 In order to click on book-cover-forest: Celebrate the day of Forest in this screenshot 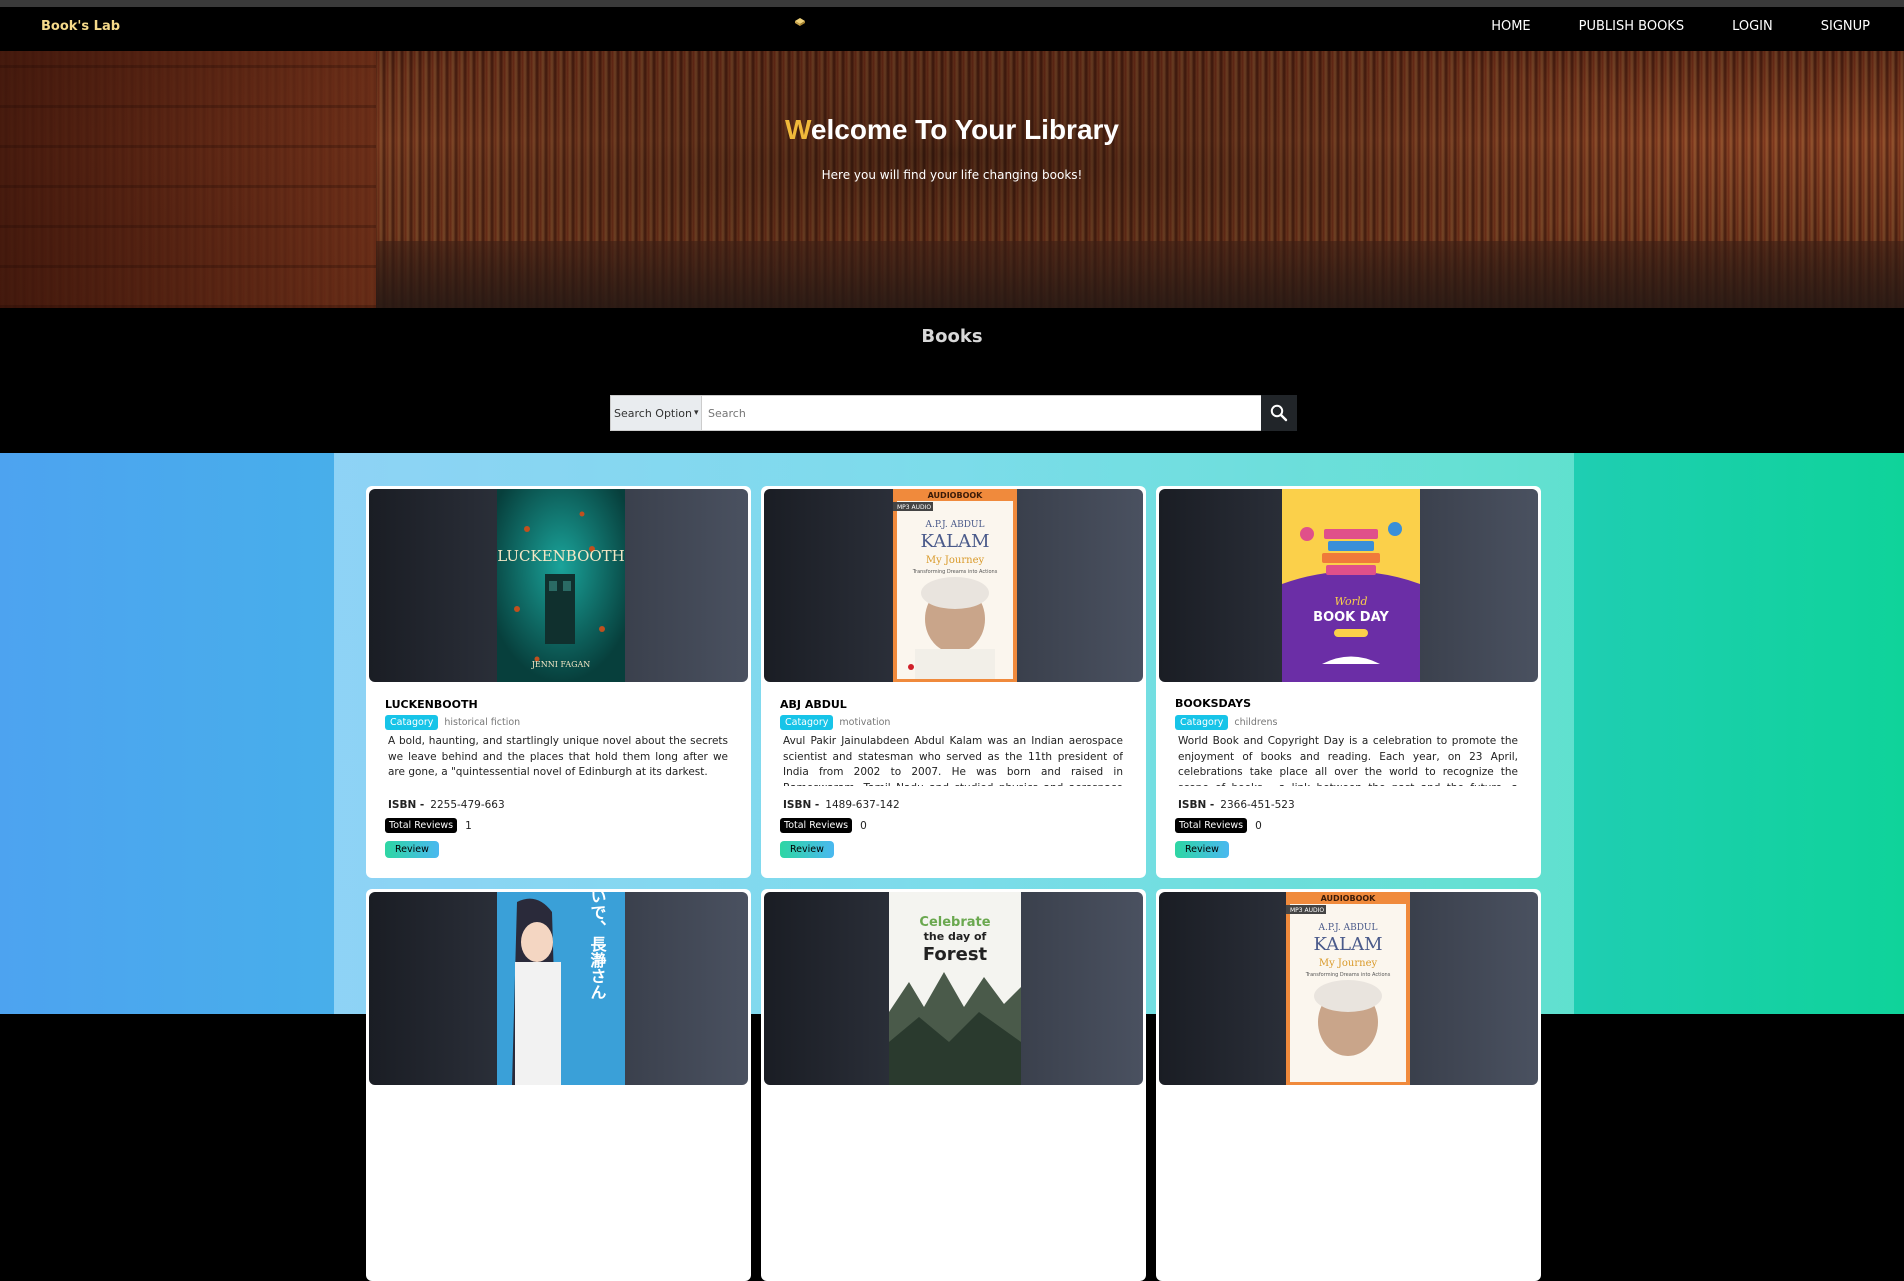, I will do `click(955, 988)`.